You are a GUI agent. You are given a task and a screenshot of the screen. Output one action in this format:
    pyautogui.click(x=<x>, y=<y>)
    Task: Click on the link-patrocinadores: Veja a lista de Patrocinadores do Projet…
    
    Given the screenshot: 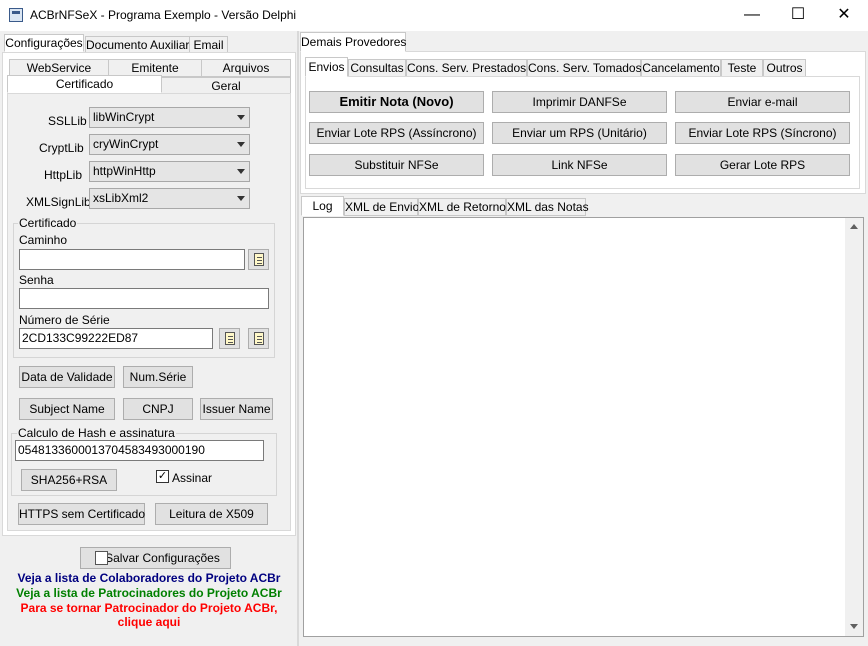 What is the action you would take?
    pyautogui.click(x=149, y=593)
    